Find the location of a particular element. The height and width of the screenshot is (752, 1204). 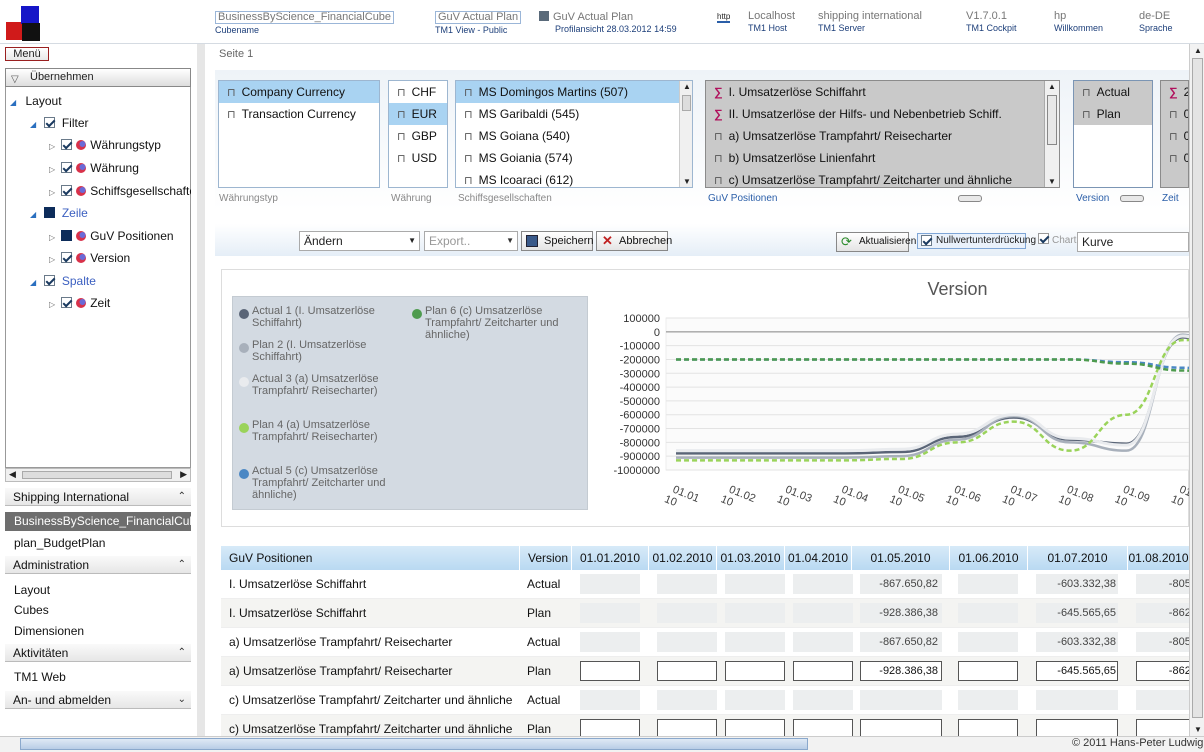

column-header: 01.06.2010 is located at coordinates (989, 558).